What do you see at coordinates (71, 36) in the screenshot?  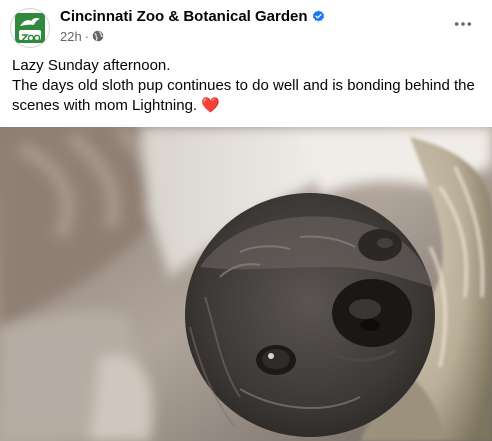 I see `post-timestamp: 22h` at bounding box center [71, 36].